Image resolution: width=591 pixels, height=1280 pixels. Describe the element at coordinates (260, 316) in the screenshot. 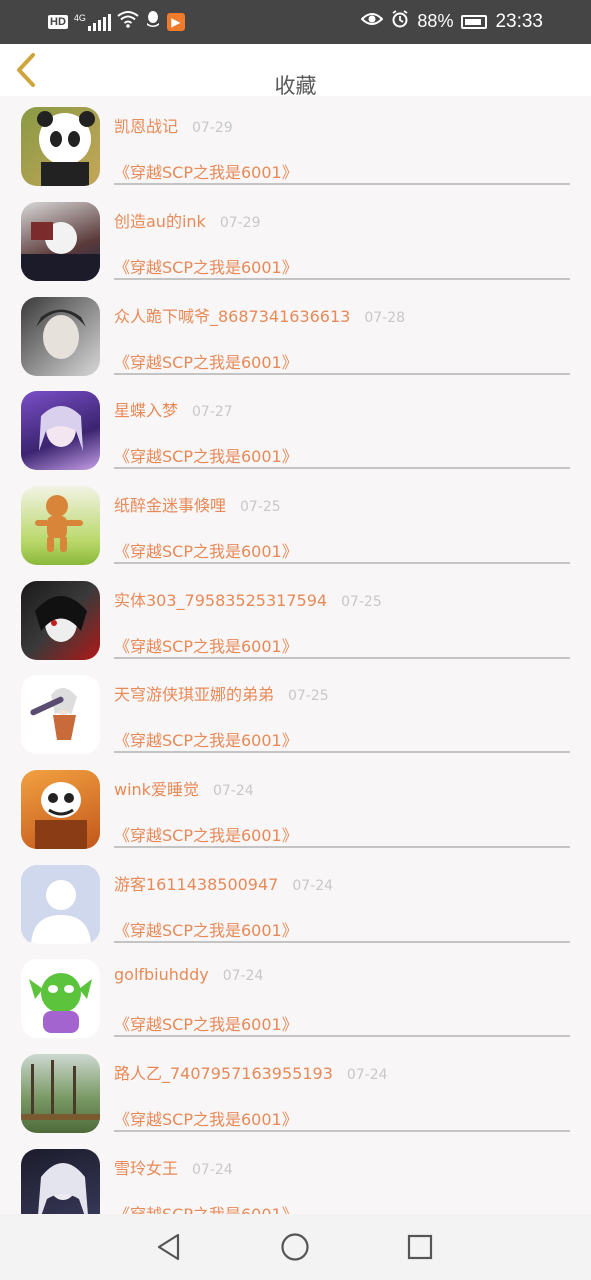

I see `username: 众人跪下喊爷_8687341636613 07-28` at that location.